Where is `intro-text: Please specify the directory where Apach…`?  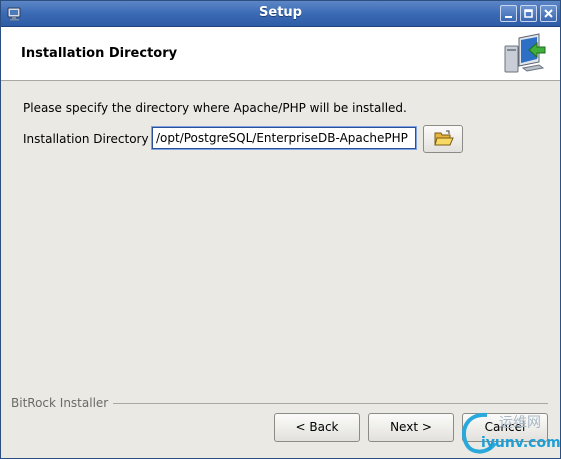 intro-text: Please specify the directory where Apach… is located at coordinates (215, 108).